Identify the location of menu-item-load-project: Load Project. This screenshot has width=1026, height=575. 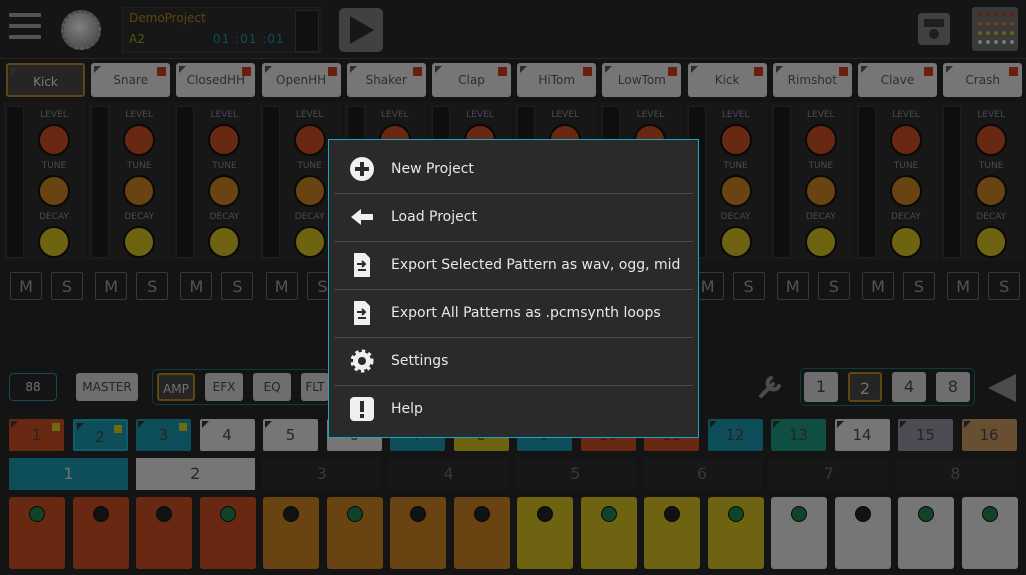
(513, 217).